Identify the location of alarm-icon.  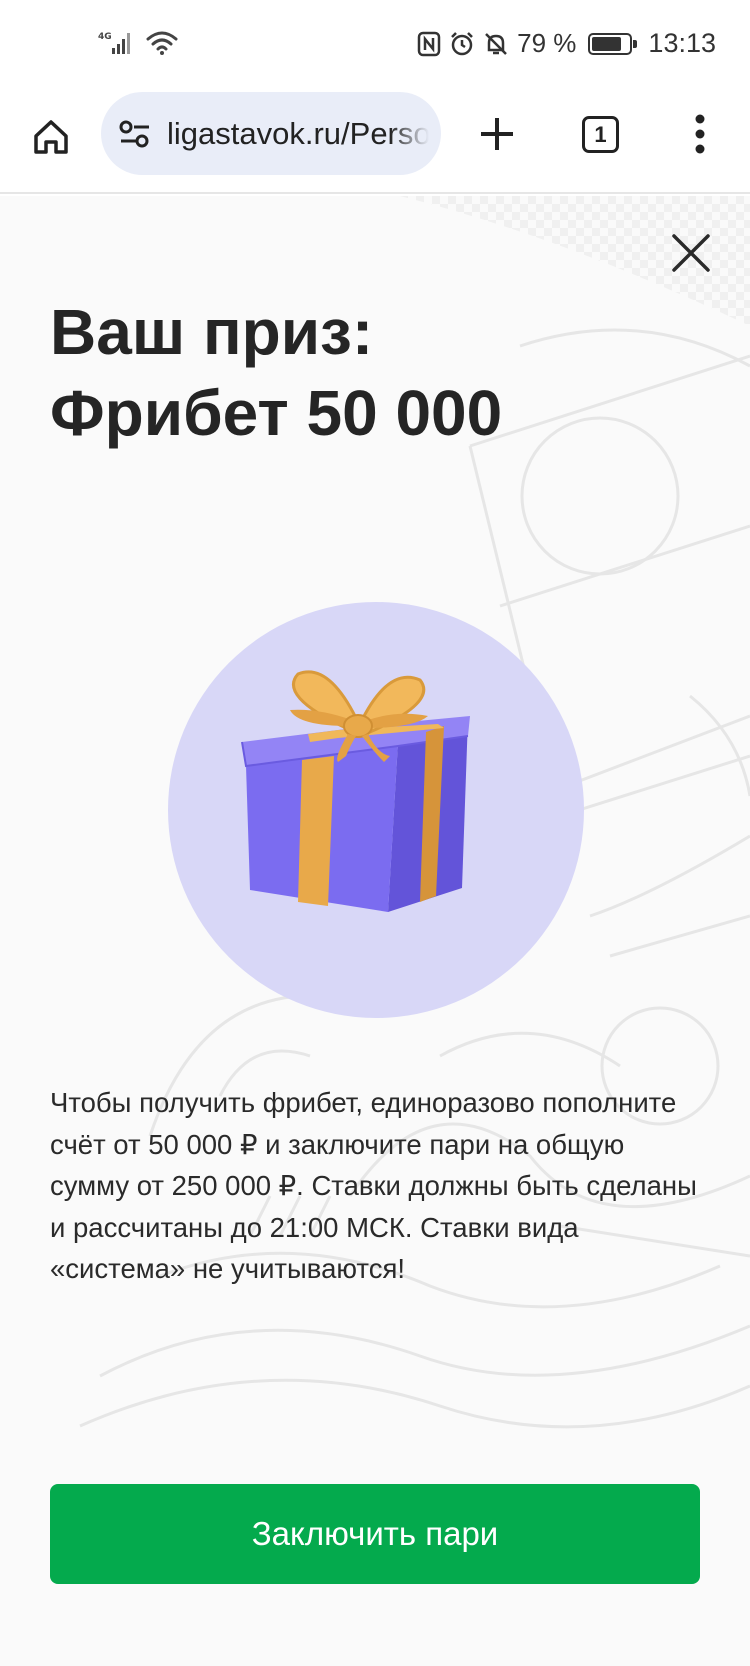
(462, 44).